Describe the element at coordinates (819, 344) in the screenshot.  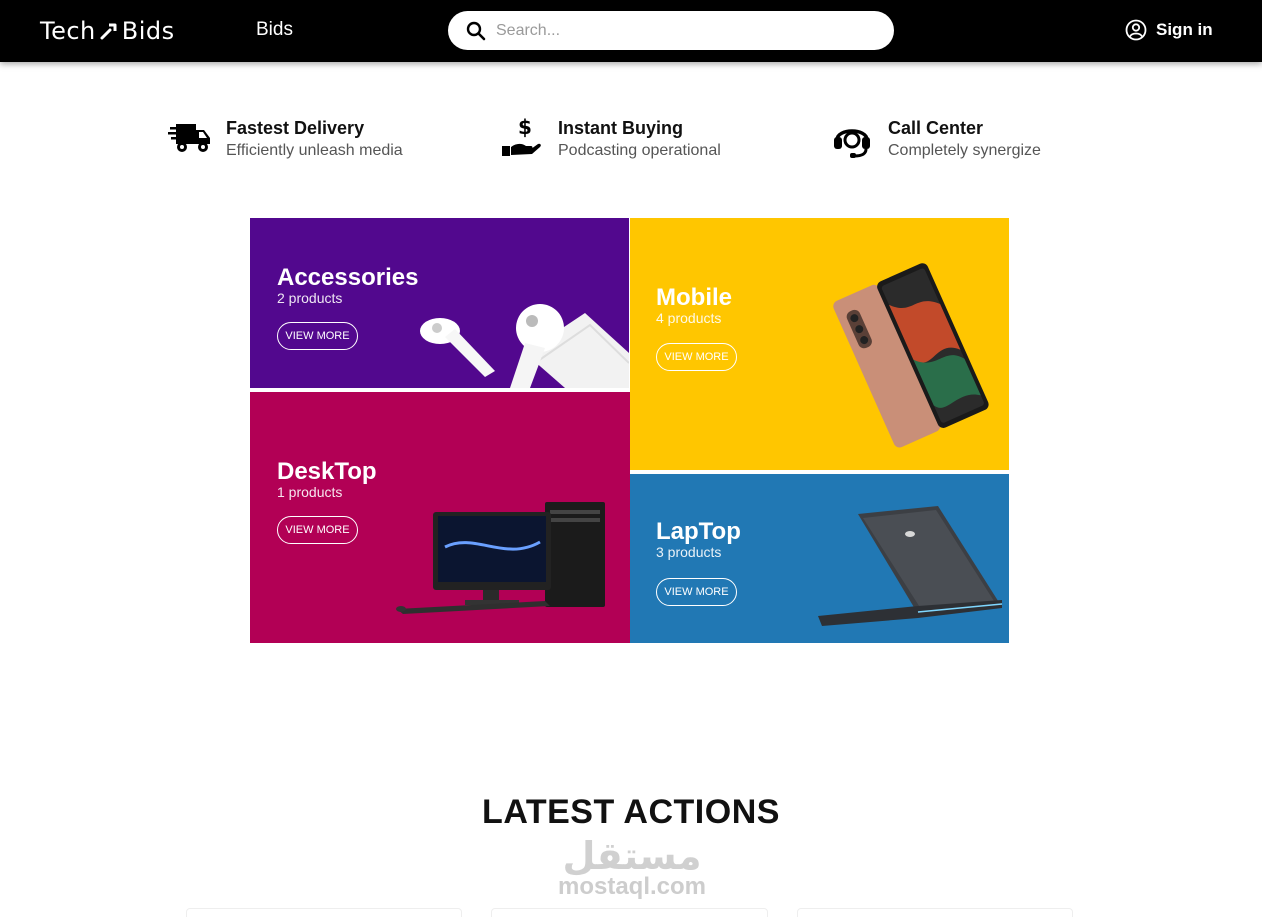
I see `category-tile-mobile: Mobile 4 products VIEW MORE` at that location.